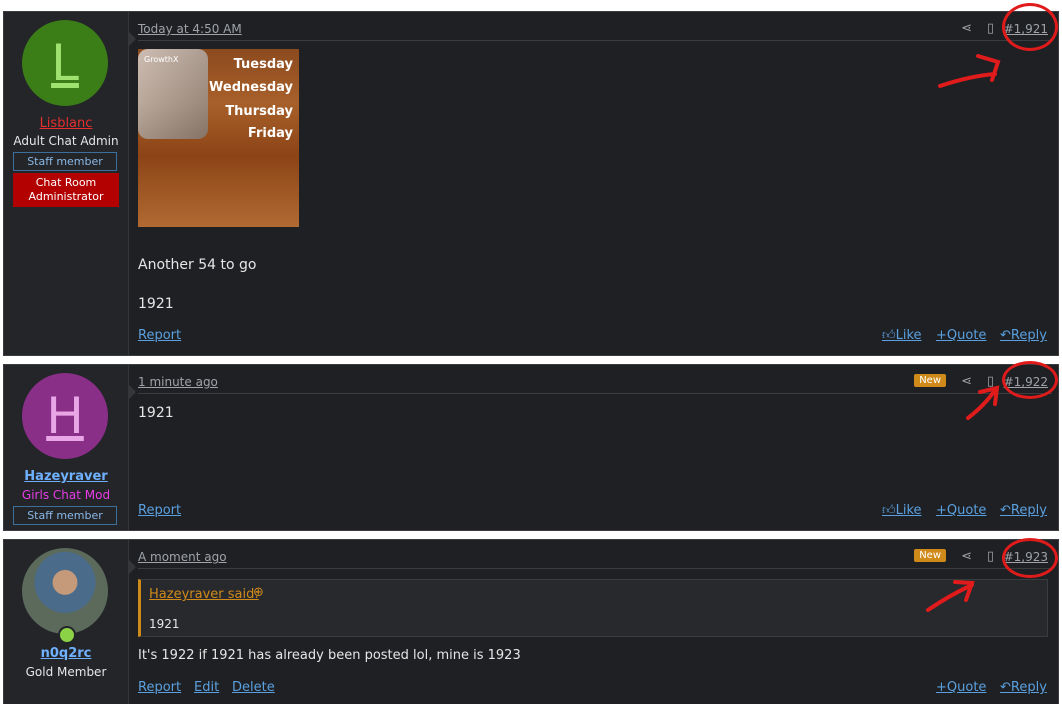  What do you see at coordinates (258, 592) in the screenshot?
I see `jump-to-quote-icon: ⊕` at bounding box center [258, 592].